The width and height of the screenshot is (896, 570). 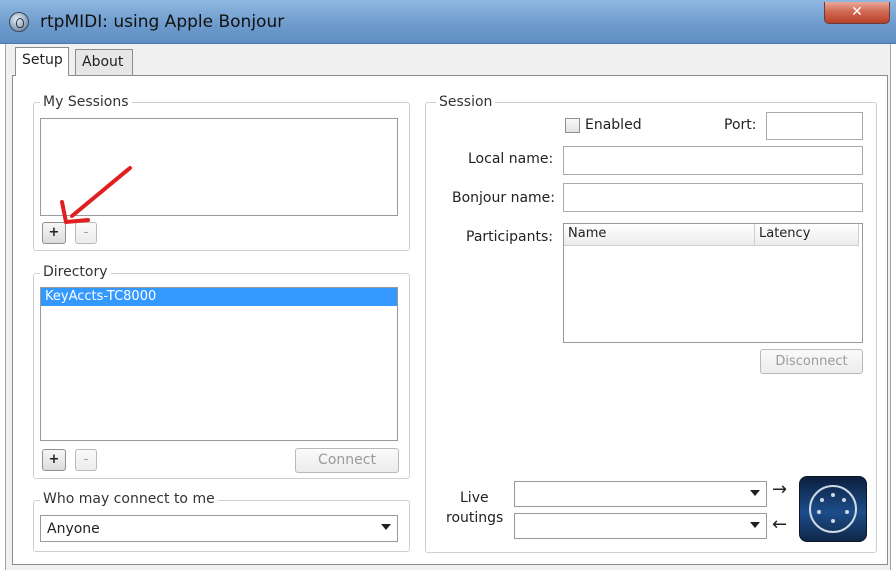 I want to click on enabled-checkbox, so click(x=572, y=125).